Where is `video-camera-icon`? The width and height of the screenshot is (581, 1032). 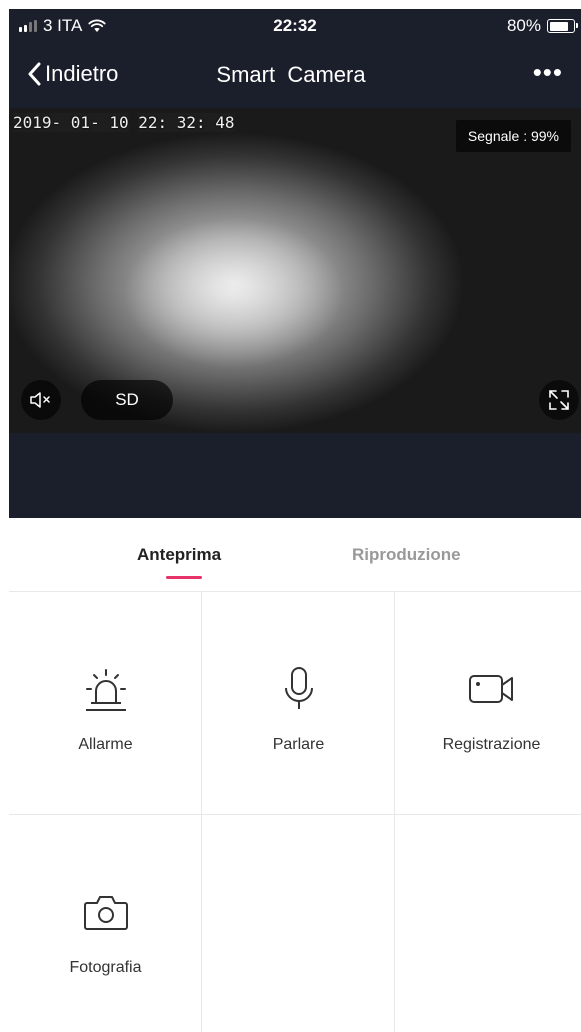 video-camera-icon is located at coordinates (492, 689).